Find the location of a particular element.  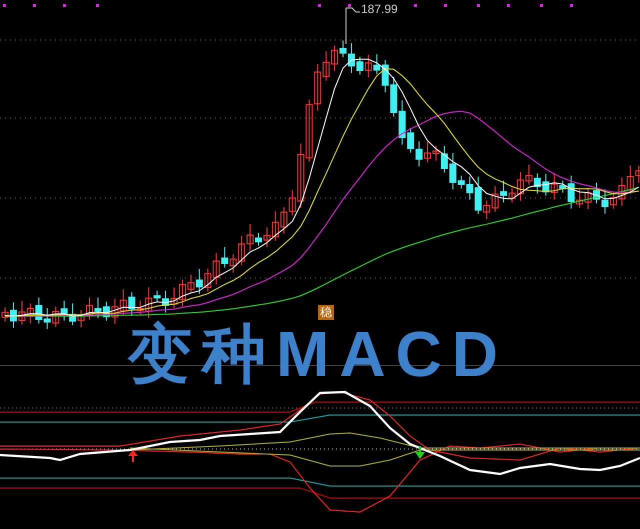

indicator-title: 变种MACD is located at coordinates (318, 354).